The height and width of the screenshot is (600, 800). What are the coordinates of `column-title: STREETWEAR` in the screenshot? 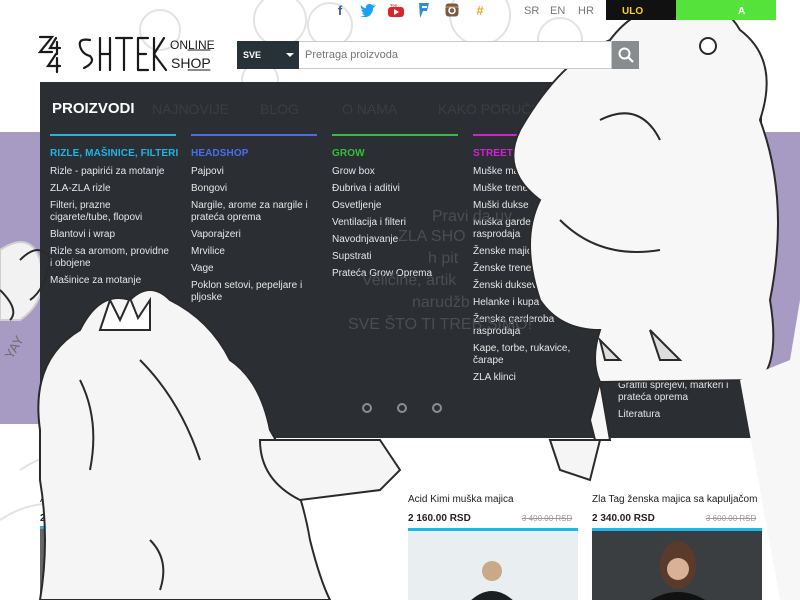 It's located at (543, 153).